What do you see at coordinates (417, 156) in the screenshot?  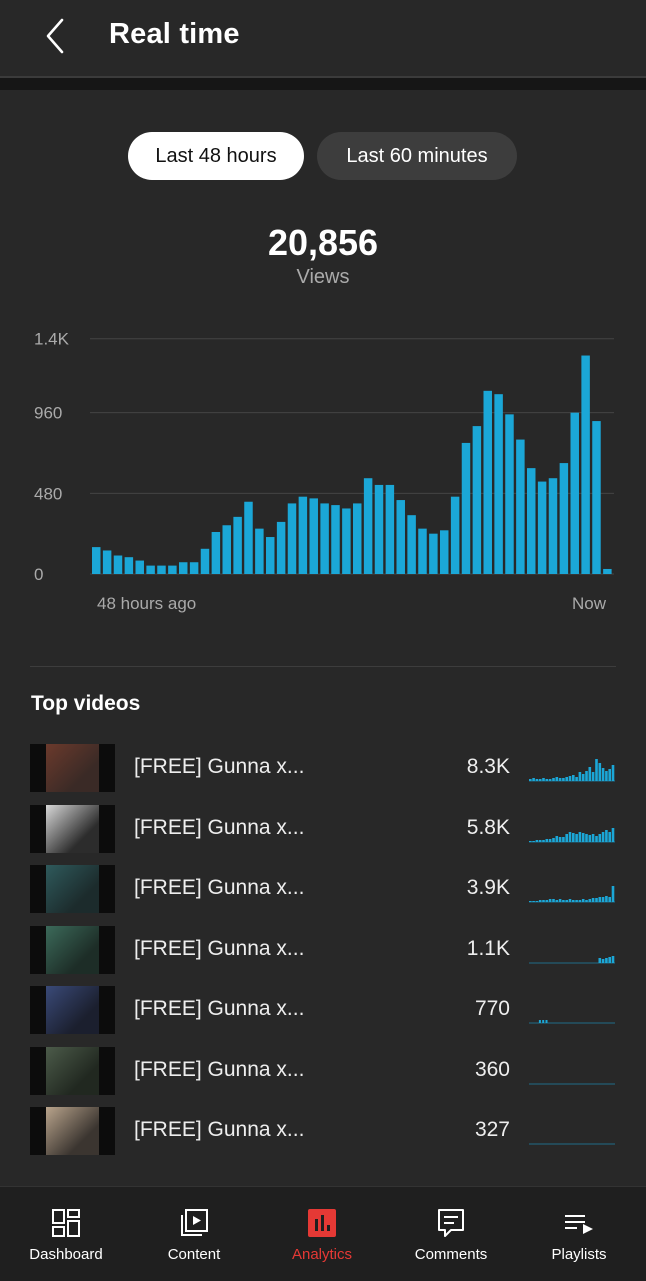 I see `toggle-last-60-minutes: Last 60 minutes` at bounding box center [417, 156].